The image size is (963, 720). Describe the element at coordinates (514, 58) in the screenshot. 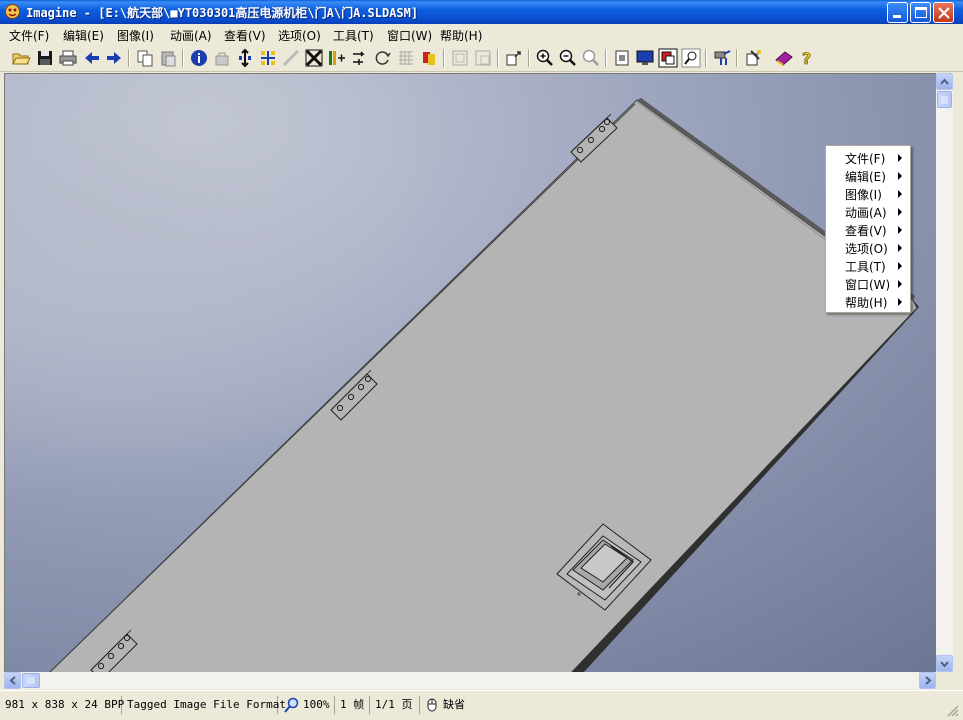

I see `fit-icon` at that location.